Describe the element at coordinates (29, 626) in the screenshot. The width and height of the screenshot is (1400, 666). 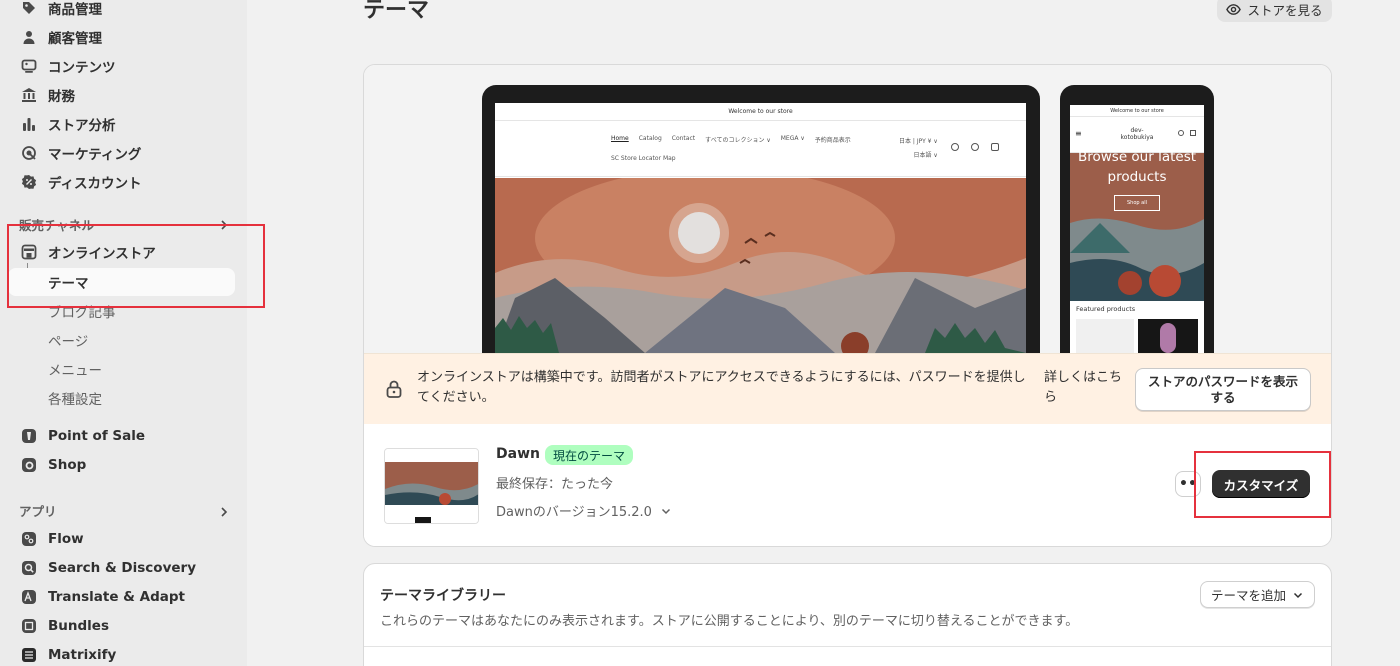
I see `bundles-icon` at that location.